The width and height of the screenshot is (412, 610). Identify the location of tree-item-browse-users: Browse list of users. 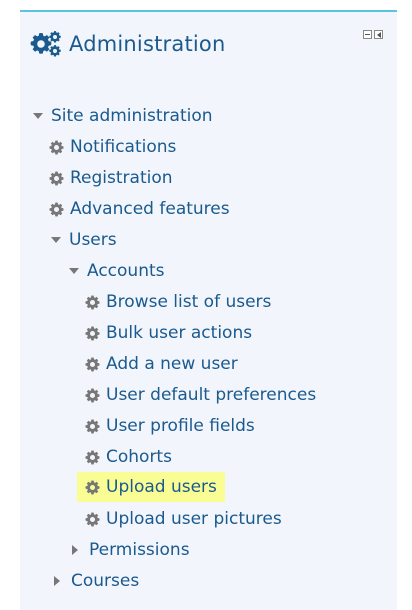
(178, 302).